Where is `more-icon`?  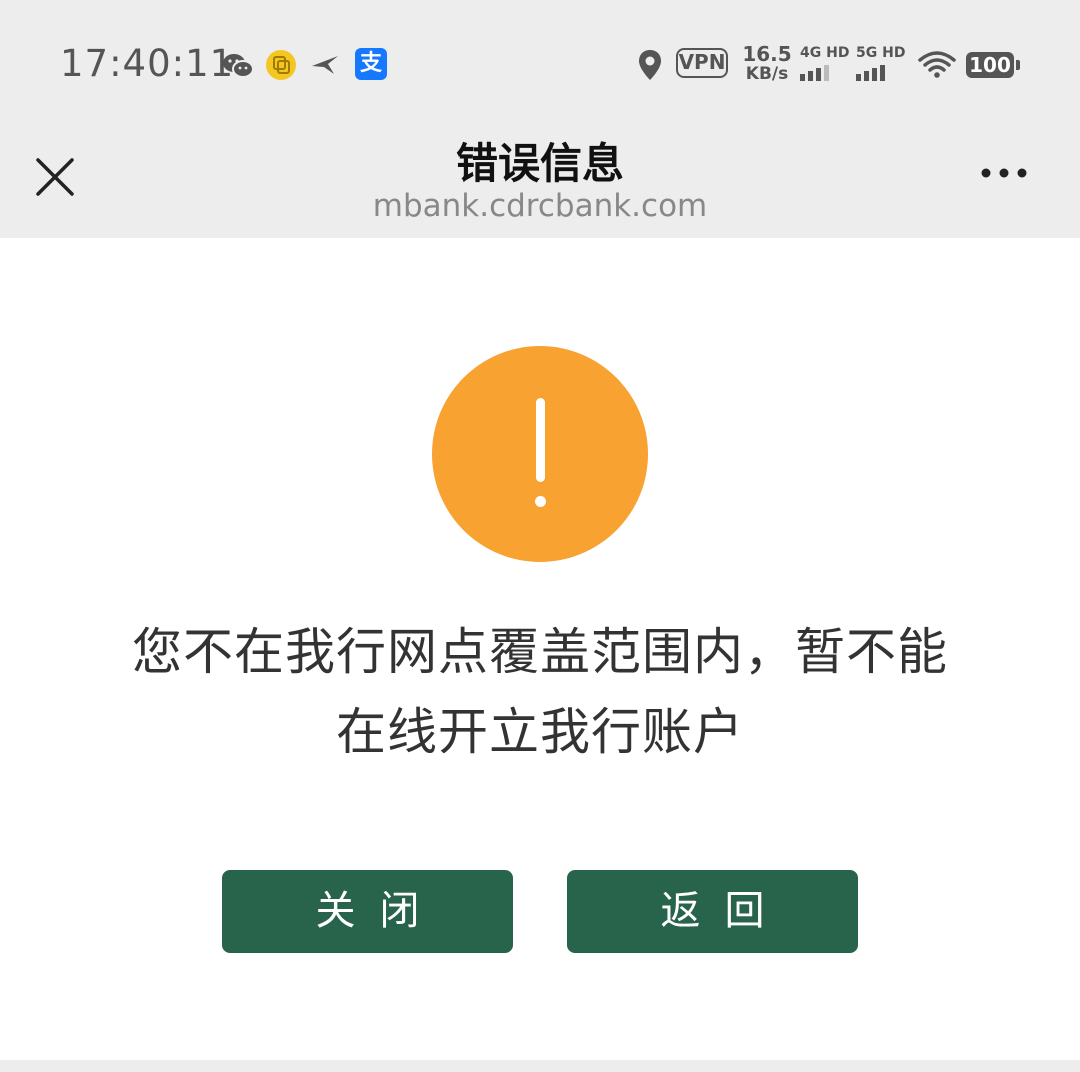 more-icon is located at coordinates (1004, 173).